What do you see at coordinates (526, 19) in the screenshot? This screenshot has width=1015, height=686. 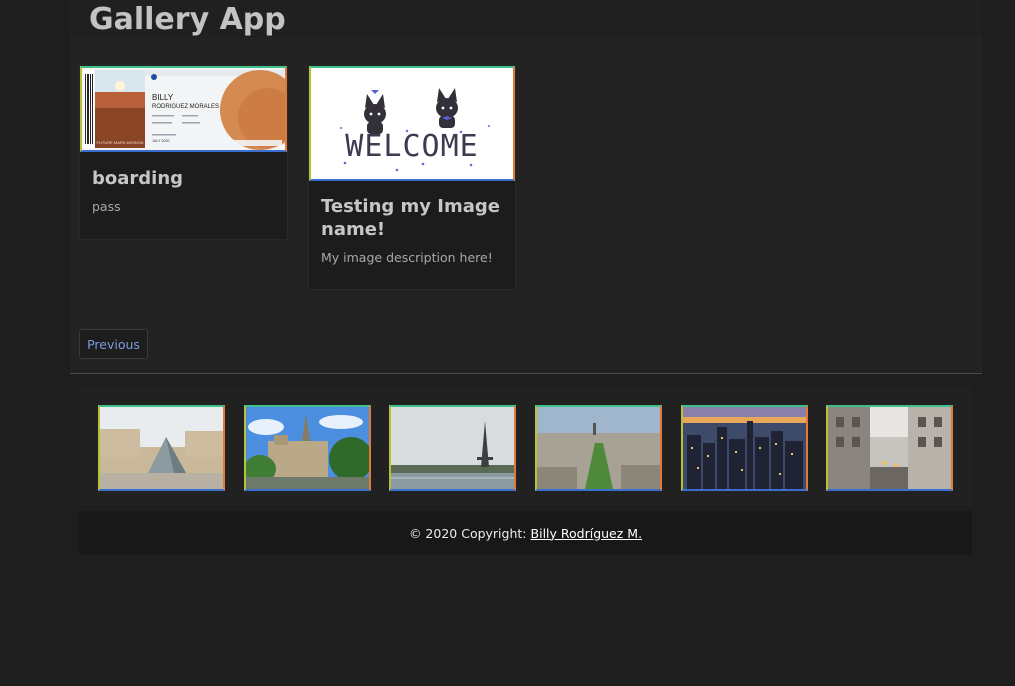 I see `title-bar: Gallery App` at bounding box center [526, 19].